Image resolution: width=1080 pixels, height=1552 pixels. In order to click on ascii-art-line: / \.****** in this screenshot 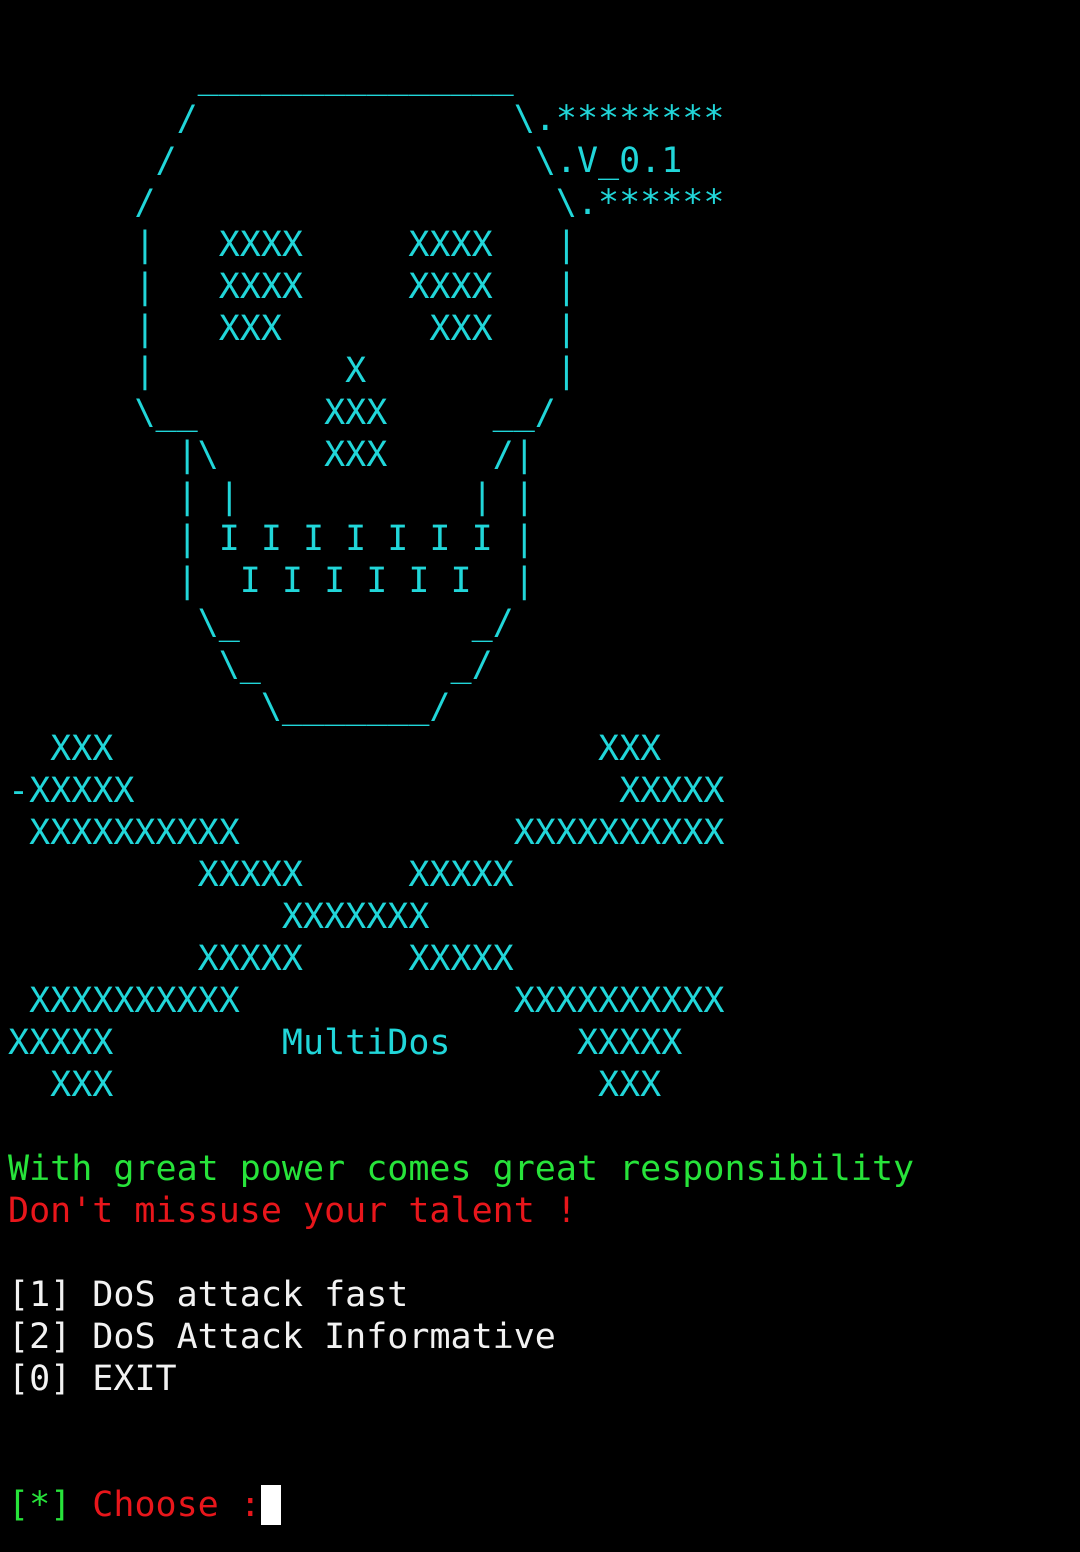, I will do `click(366, 203)`.